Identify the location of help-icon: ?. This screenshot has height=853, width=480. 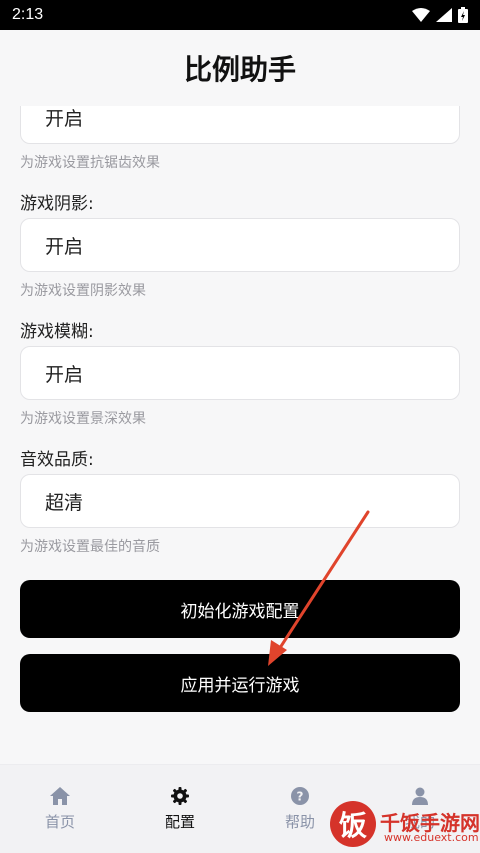
(300, 796).